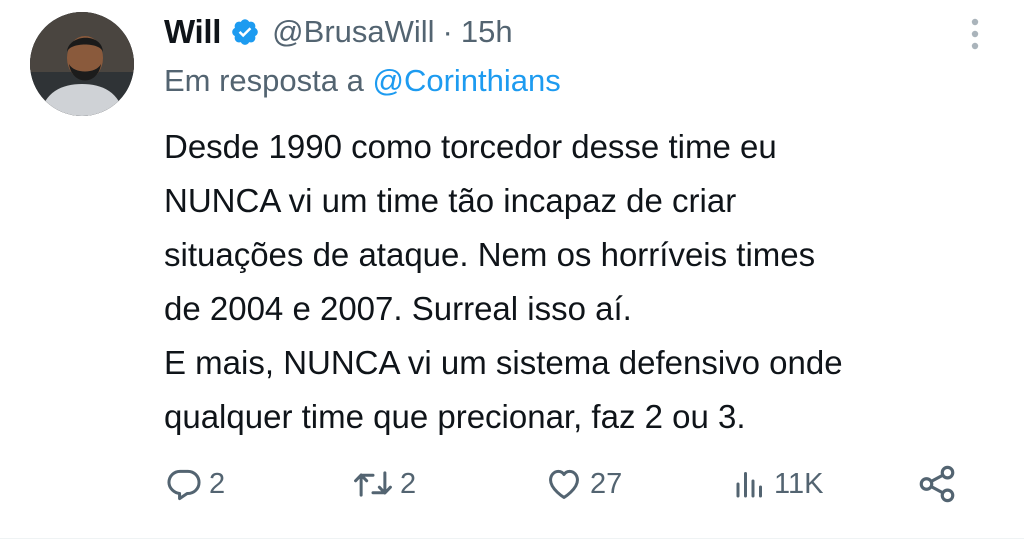  Describe the element at coordinates (512, 484) in the screenshot. I see `action-bar: 2 2 27 11K` at that location.